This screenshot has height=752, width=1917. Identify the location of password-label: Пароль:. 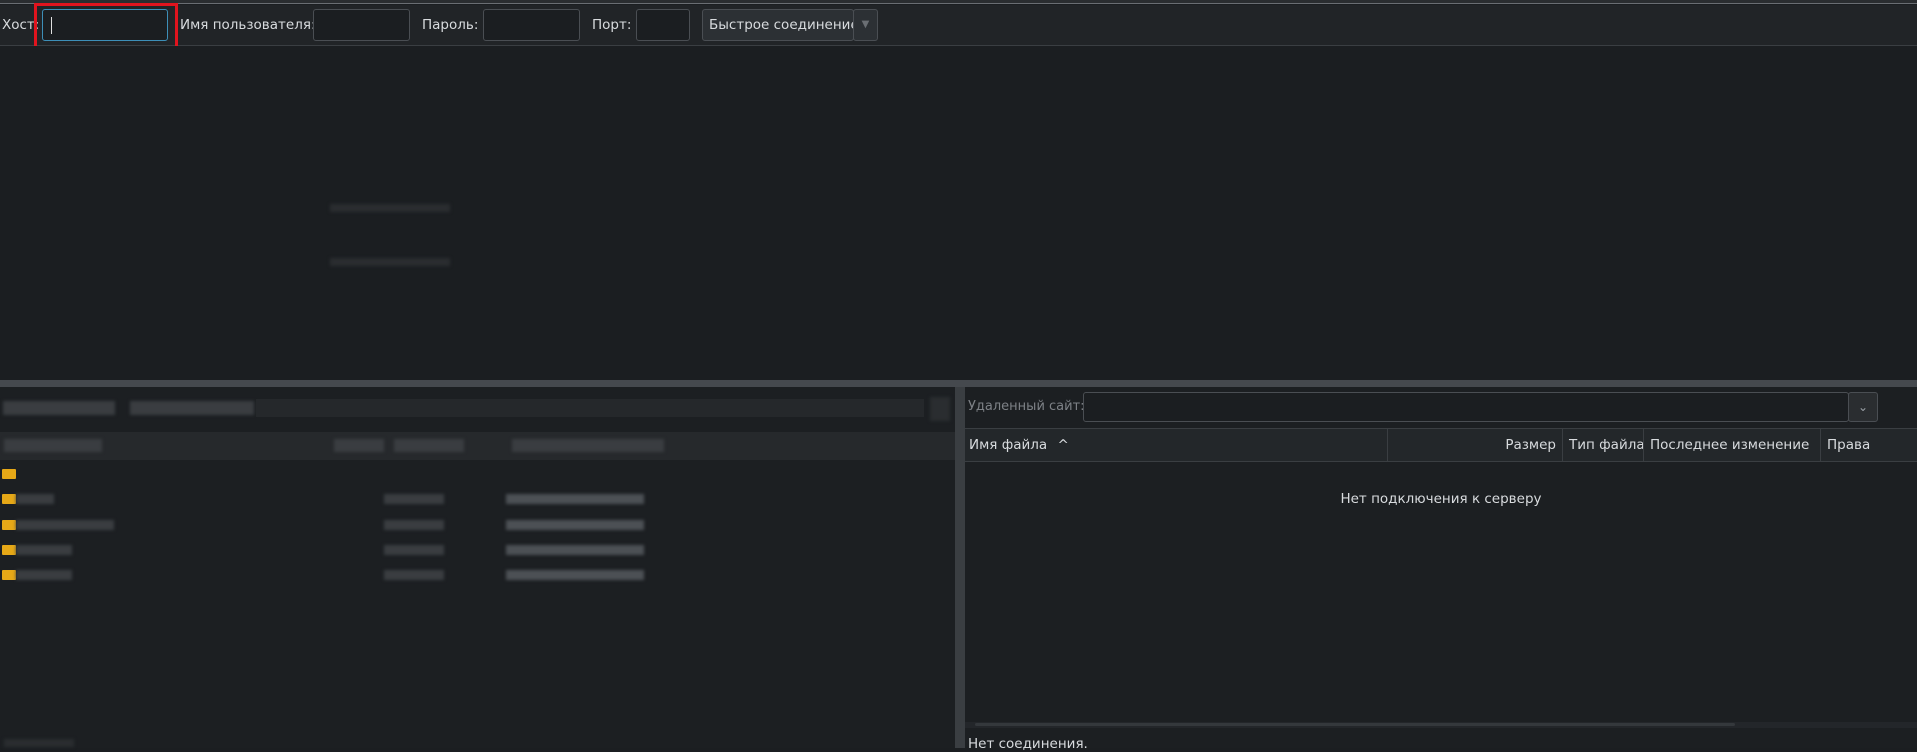
(450, 25).